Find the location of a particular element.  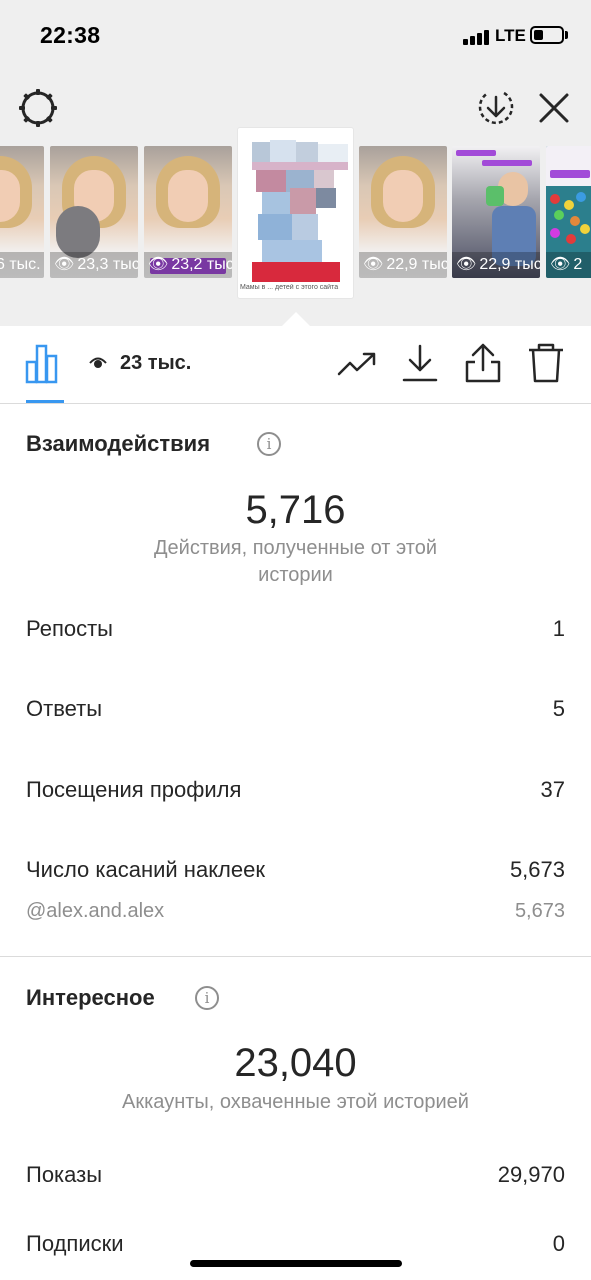

delete-button is located at coordinates (546, 363).